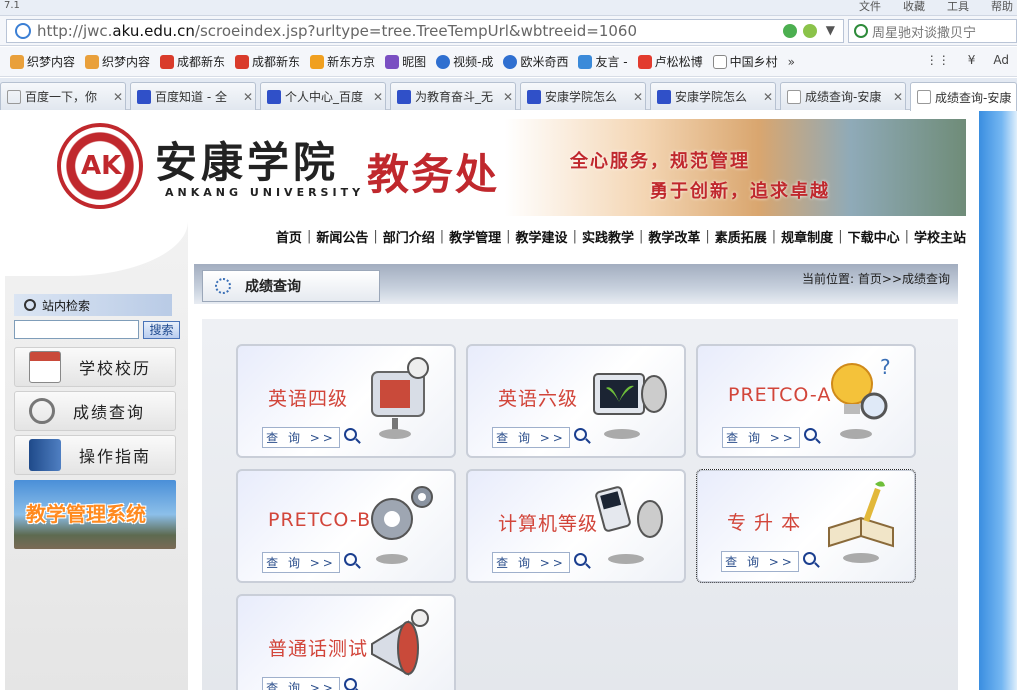 This screenshot has height=690, width=1017. Describe the element at coordinates (63, 96) in the screenshot. I see `tab-0: 百度一下，你 ✕` at that location.